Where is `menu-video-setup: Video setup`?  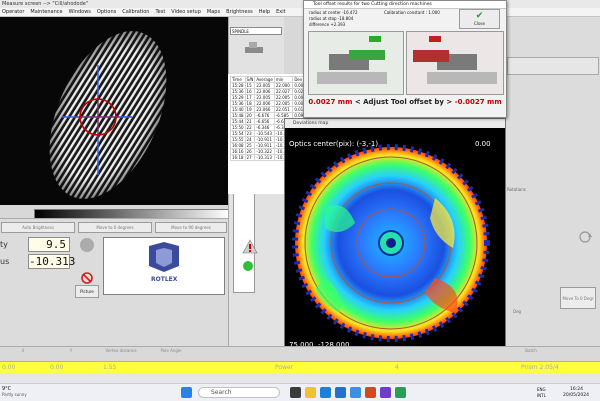
menu-video-setup: Video setup is located at coordinates (186, 12).